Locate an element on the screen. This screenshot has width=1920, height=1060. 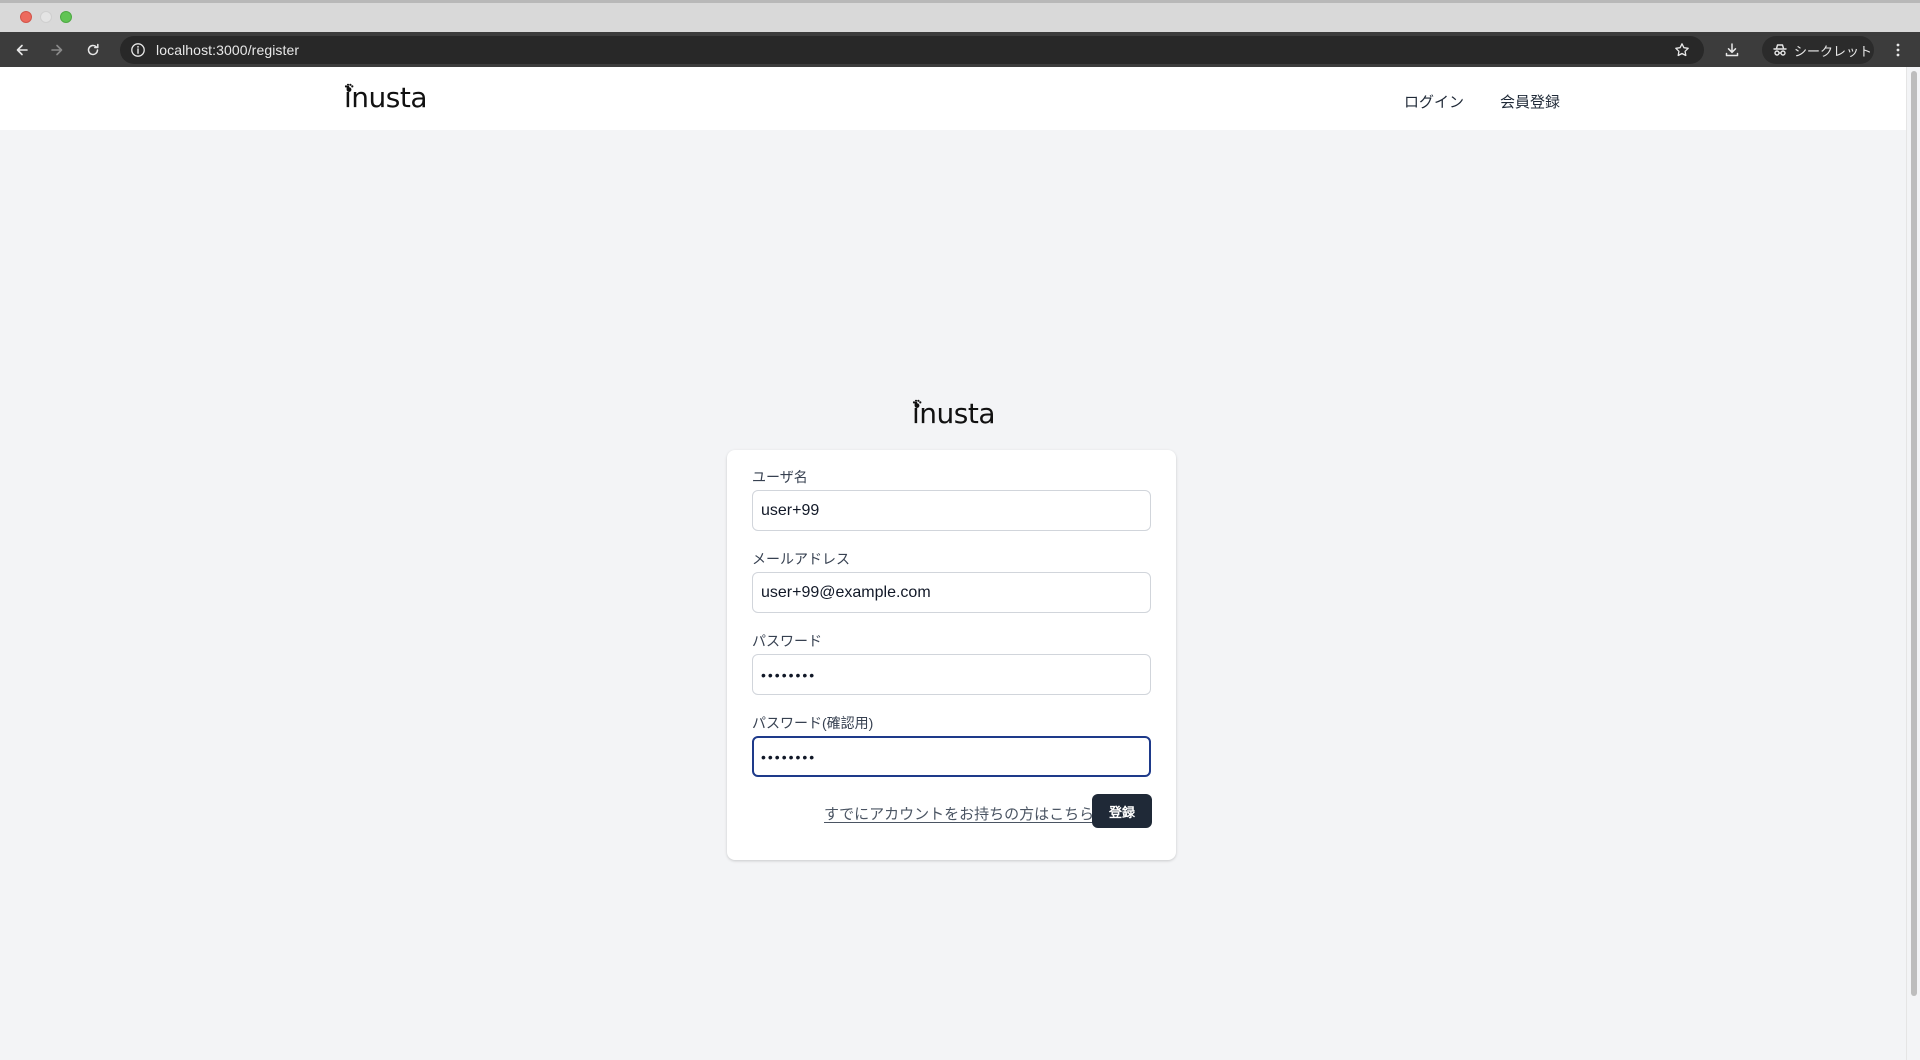
incognito-icon is located at coordinates (1780, 50).